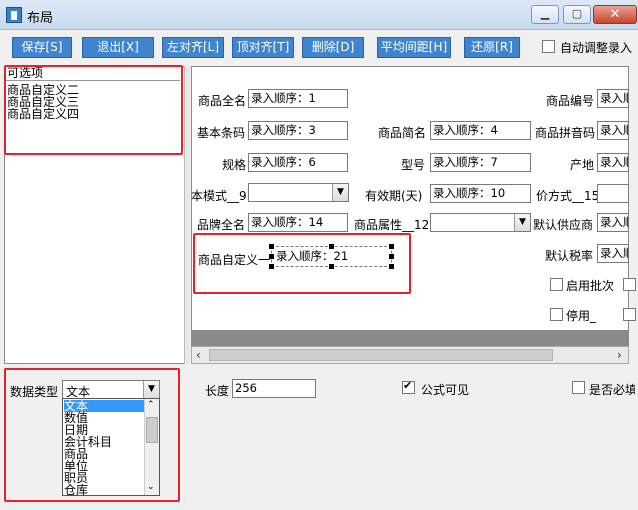 The width and height of the screenshot is (638, 510). What do you see at coordinates (42, 47) in the screenshot?
I see `save-button: 保存[S]` at bounding box center [42, 47].